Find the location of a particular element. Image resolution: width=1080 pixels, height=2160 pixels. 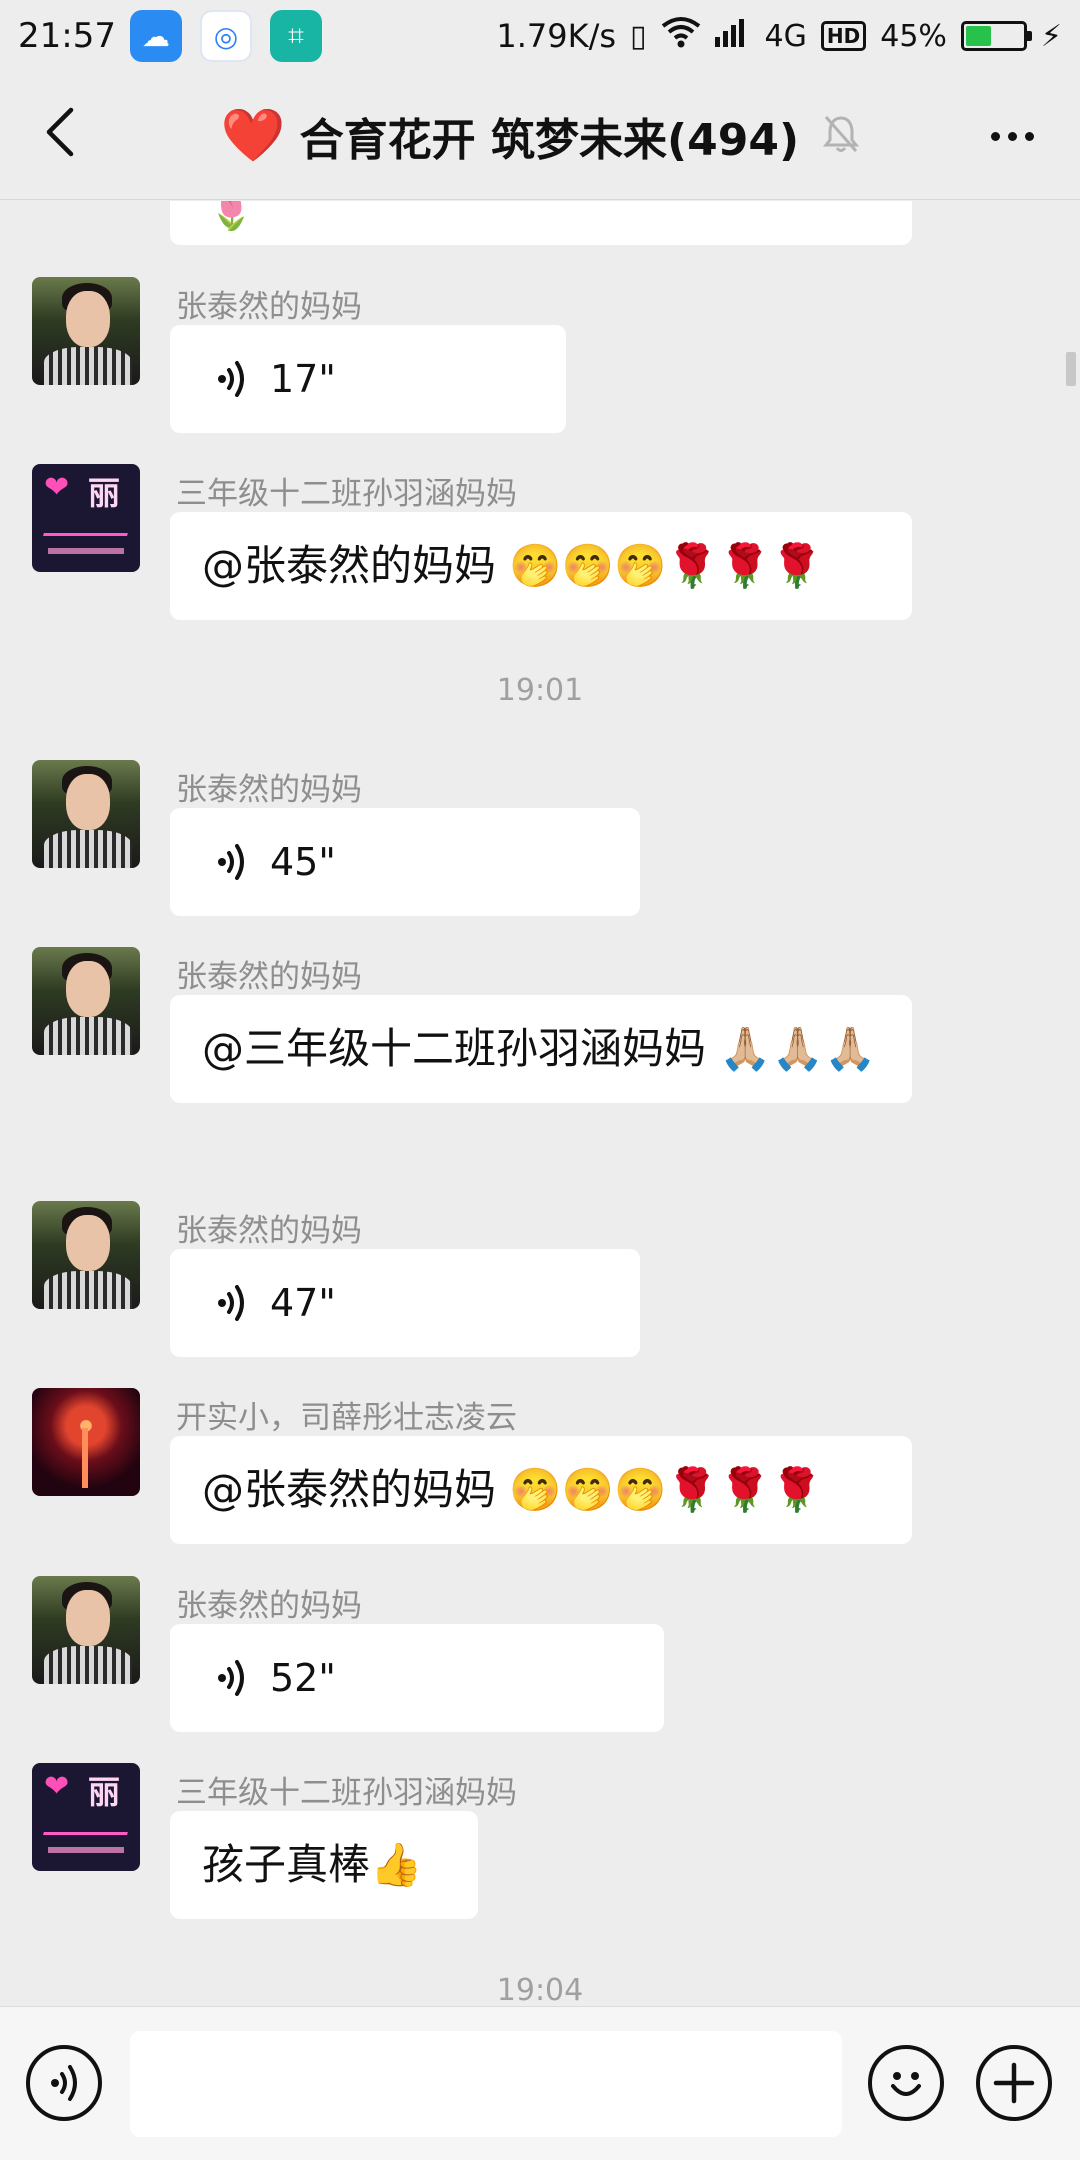

charging-icon: ⚡ is located at coordinates (1051, 36).